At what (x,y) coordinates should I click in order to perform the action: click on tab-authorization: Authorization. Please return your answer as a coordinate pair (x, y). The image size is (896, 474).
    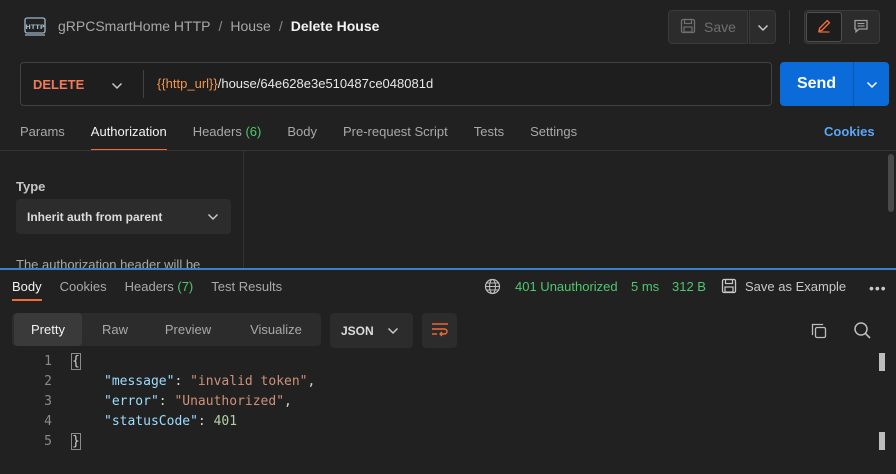
    Looking at the image, I should click on (128, 137).